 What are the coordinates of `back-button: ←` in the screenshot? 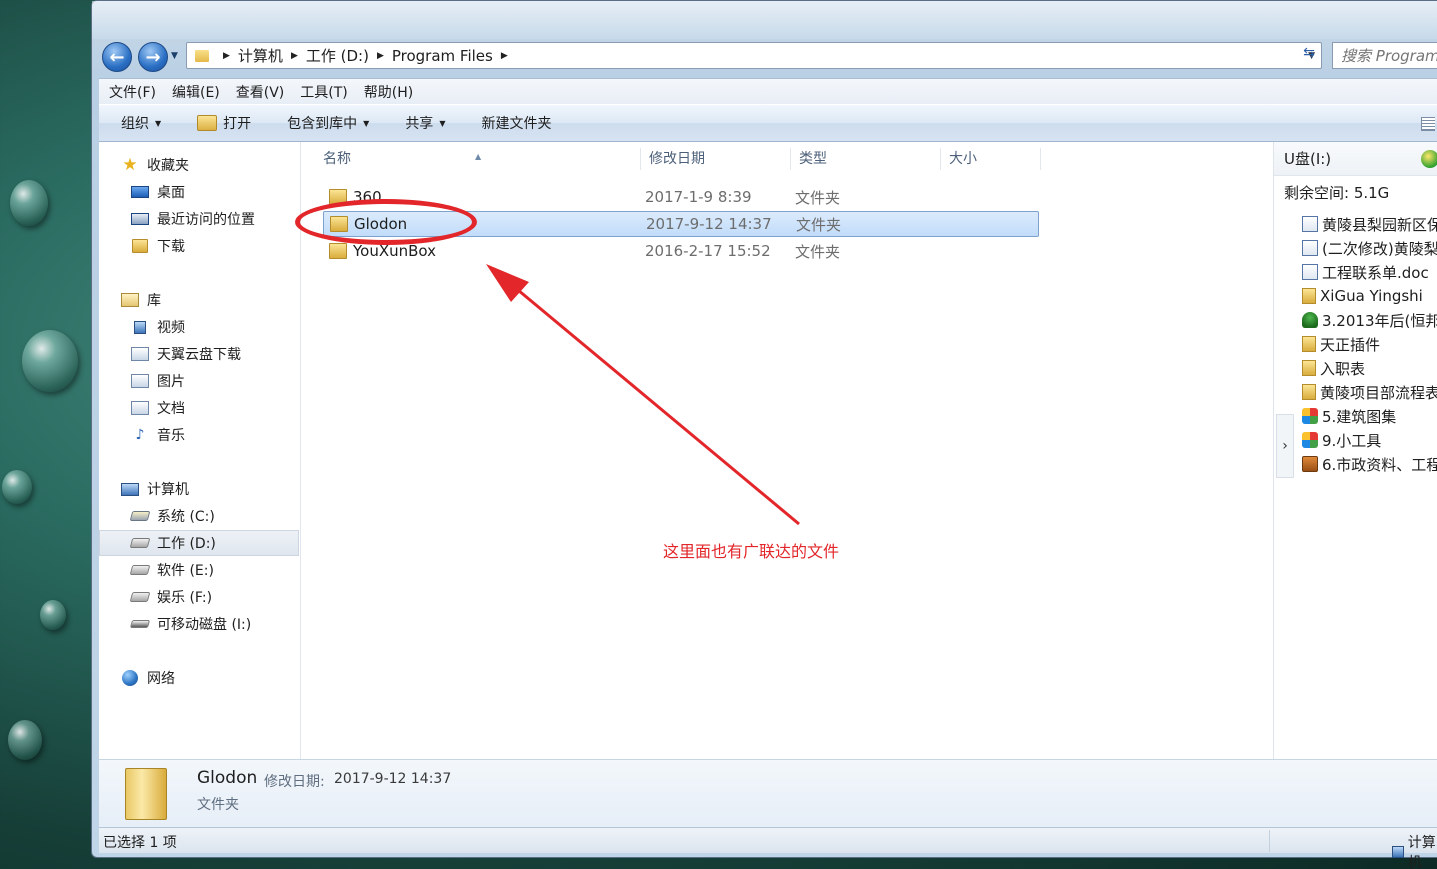 It's located at (117, 57).